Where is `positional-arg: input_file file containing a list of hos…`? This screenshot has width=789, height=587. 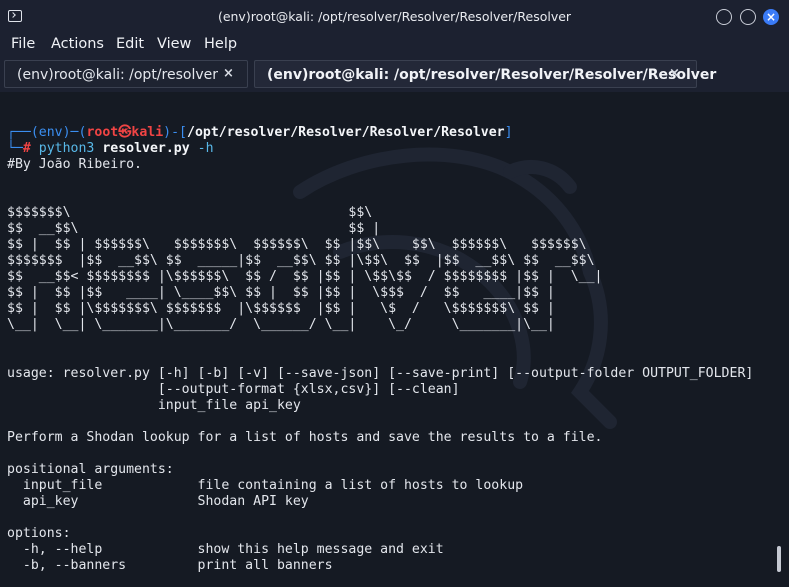 positional-arg: input_file file containing a list of hos… is located at coordinates (265, 485).